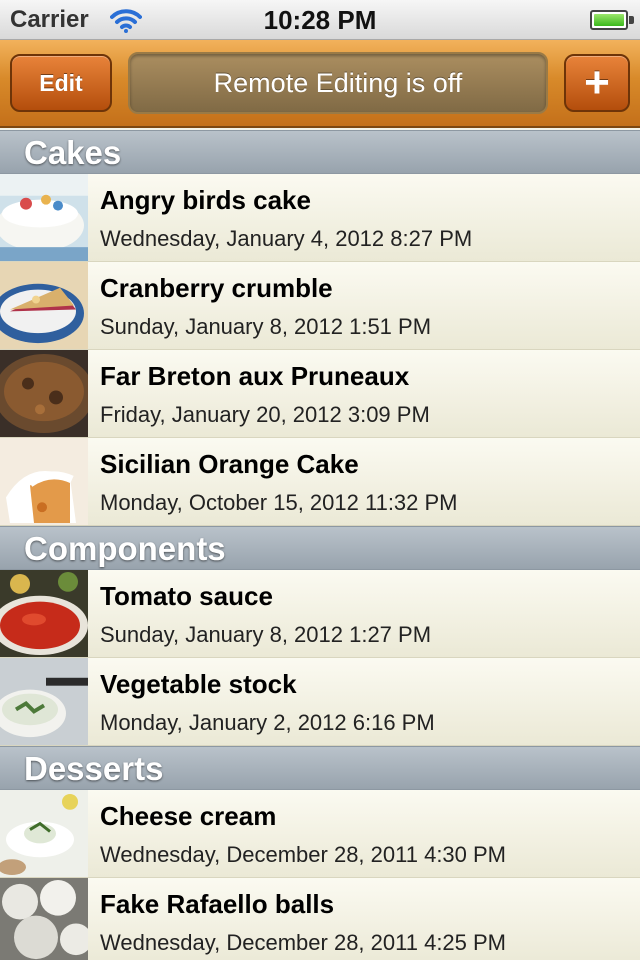 This screenshot has height=960, width=640. What do you see at coordinates (205, 200) in the screenshot?
I see `recipe-name: Angry birds cake` at bounding box center [205, 200].